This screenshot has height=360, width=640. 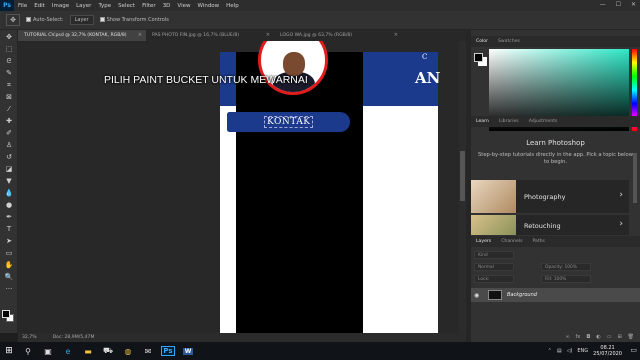 What do you see at coordinates (559, 351) in the screenshot?
I see `network-icon: ▤` at bounding box center [559, 351].